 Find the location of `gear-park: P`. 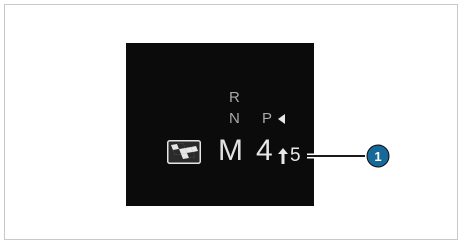

gear-park: P is located at coordinates (267, 118).